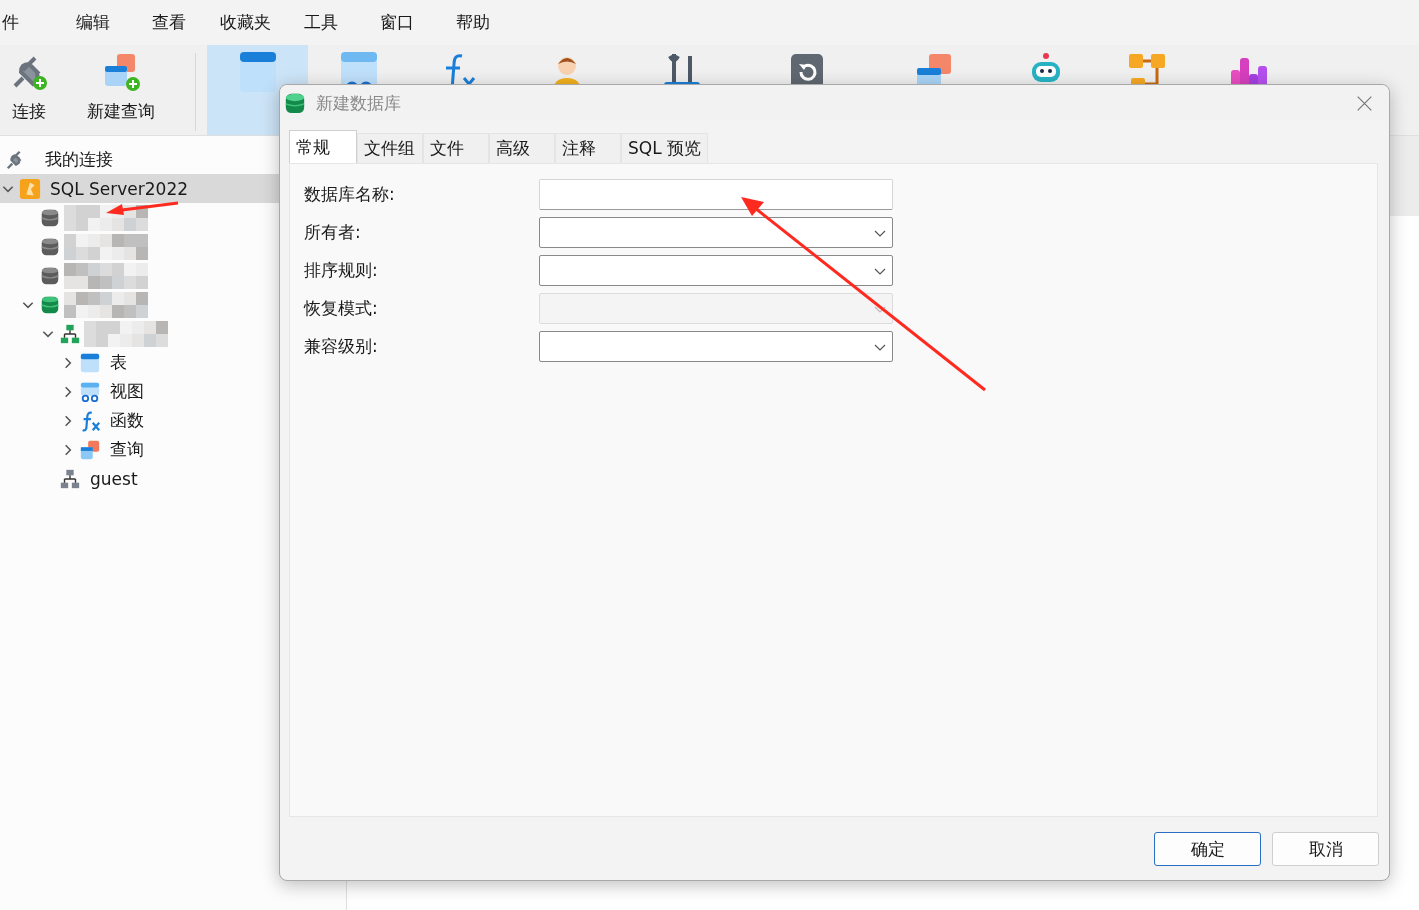 The width and height of the screenshot is (1419, 910). Describe the element at coordinates (118, 362) in the screenshot. I see `tree-label: 表` at that location.